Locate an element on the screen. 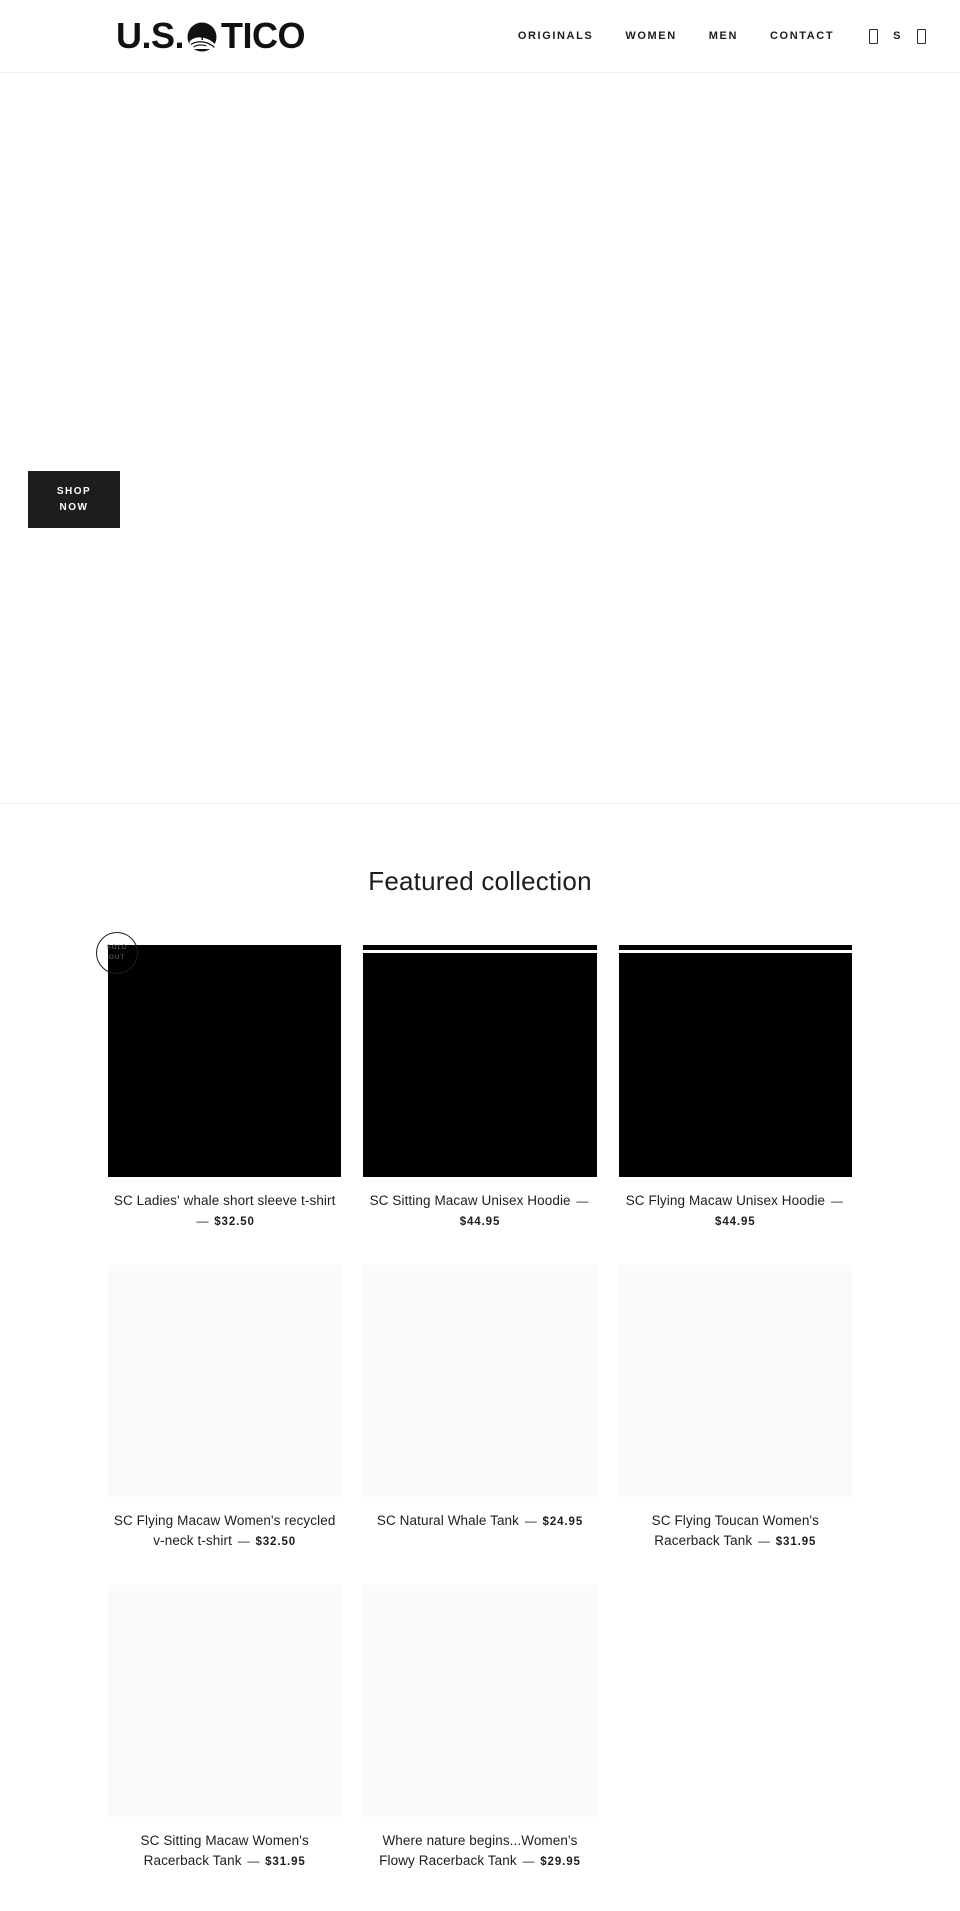 This screenshot has width=960, height=1911. product-card: SC Flying Macaw Unisex Hoodie — $44.95 is located at coordinates (735, 1088).